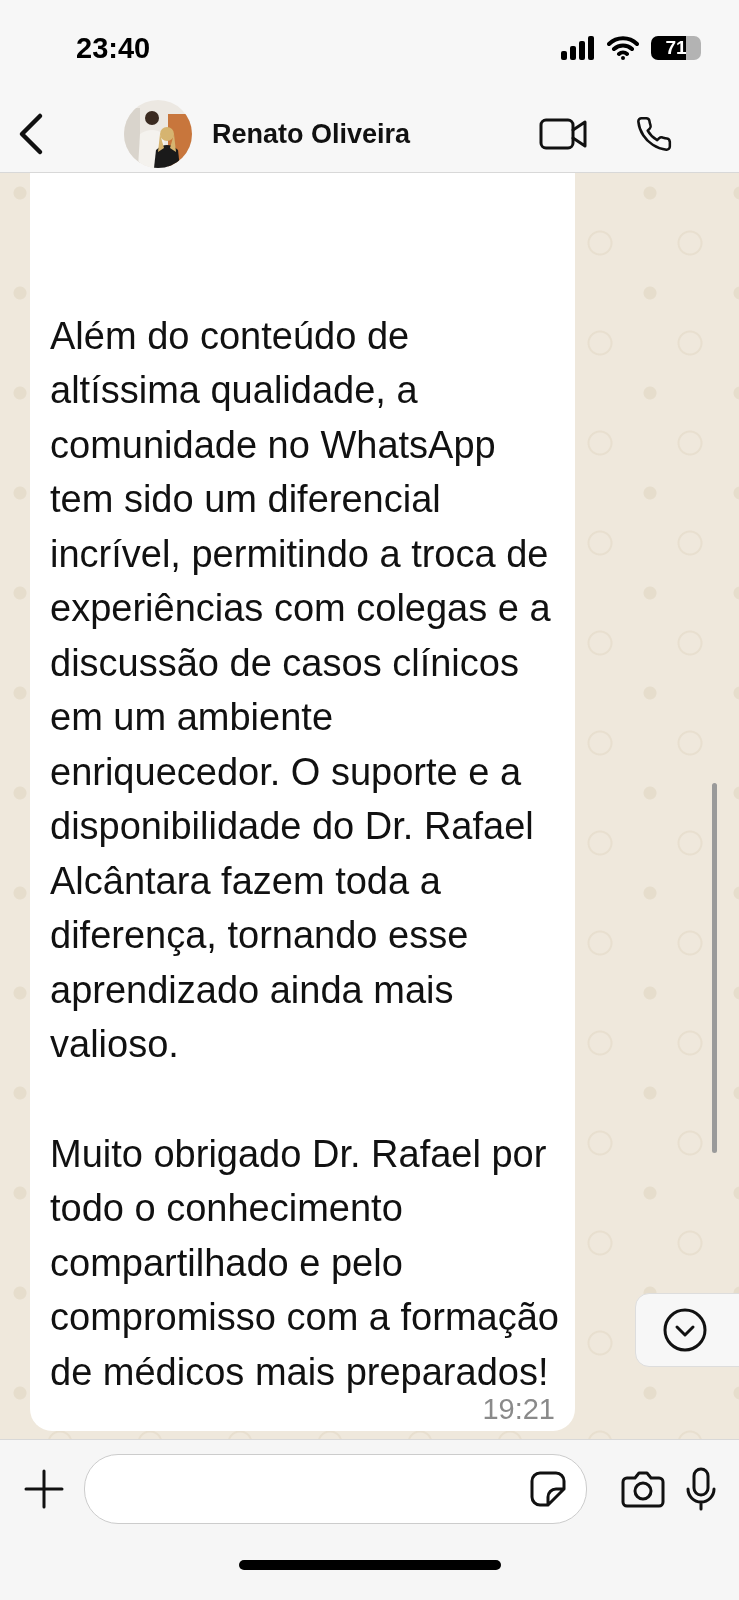  Describe the element at coordinates (518, 1409) in the screenshot. I see `message-time: 19:21` at that location.